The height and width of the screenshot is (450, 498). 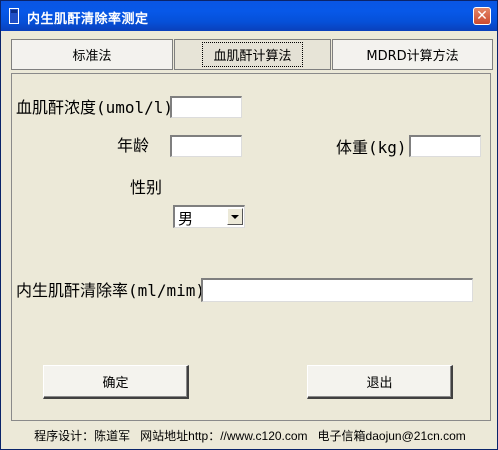 I want to click on close-button: ✕, so click(x=482, y=16).